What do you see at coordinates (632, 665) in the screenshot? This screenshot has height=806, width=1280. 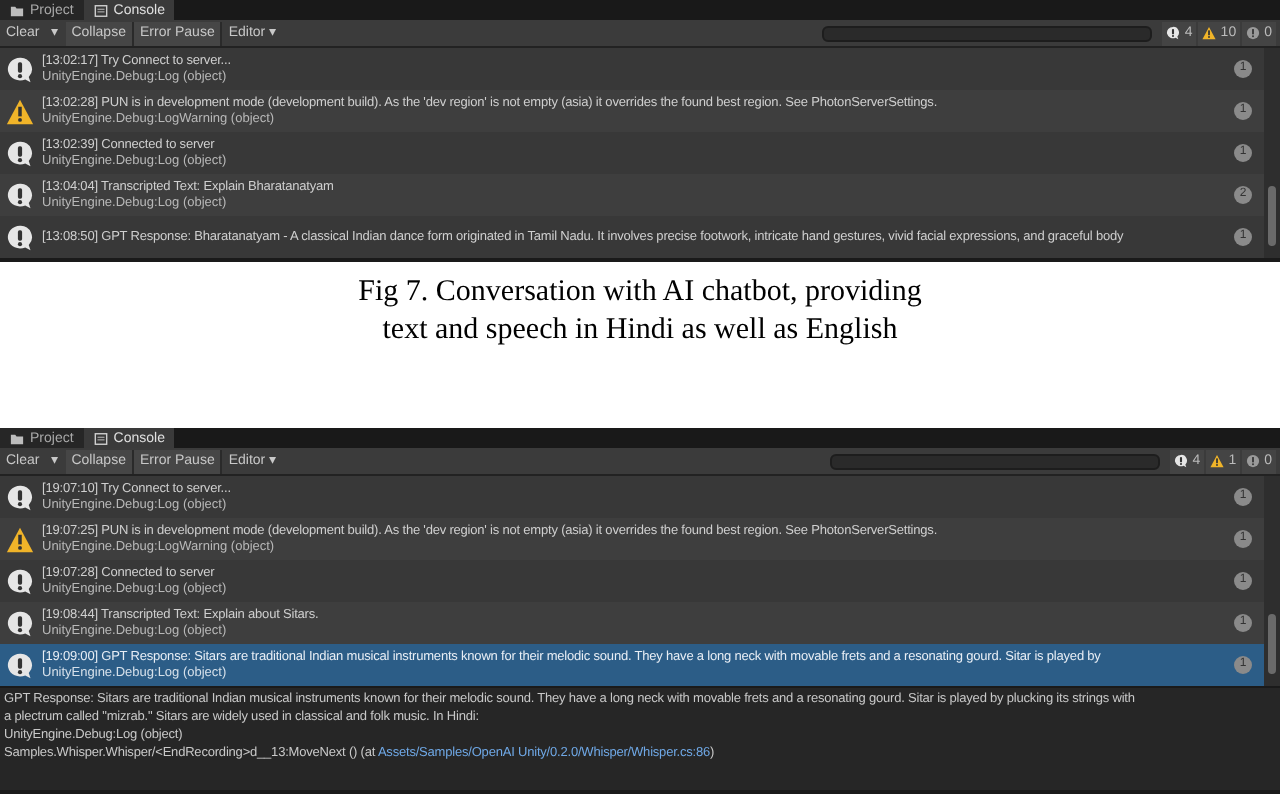 I see `log-row` at bounding box center [632, 665].